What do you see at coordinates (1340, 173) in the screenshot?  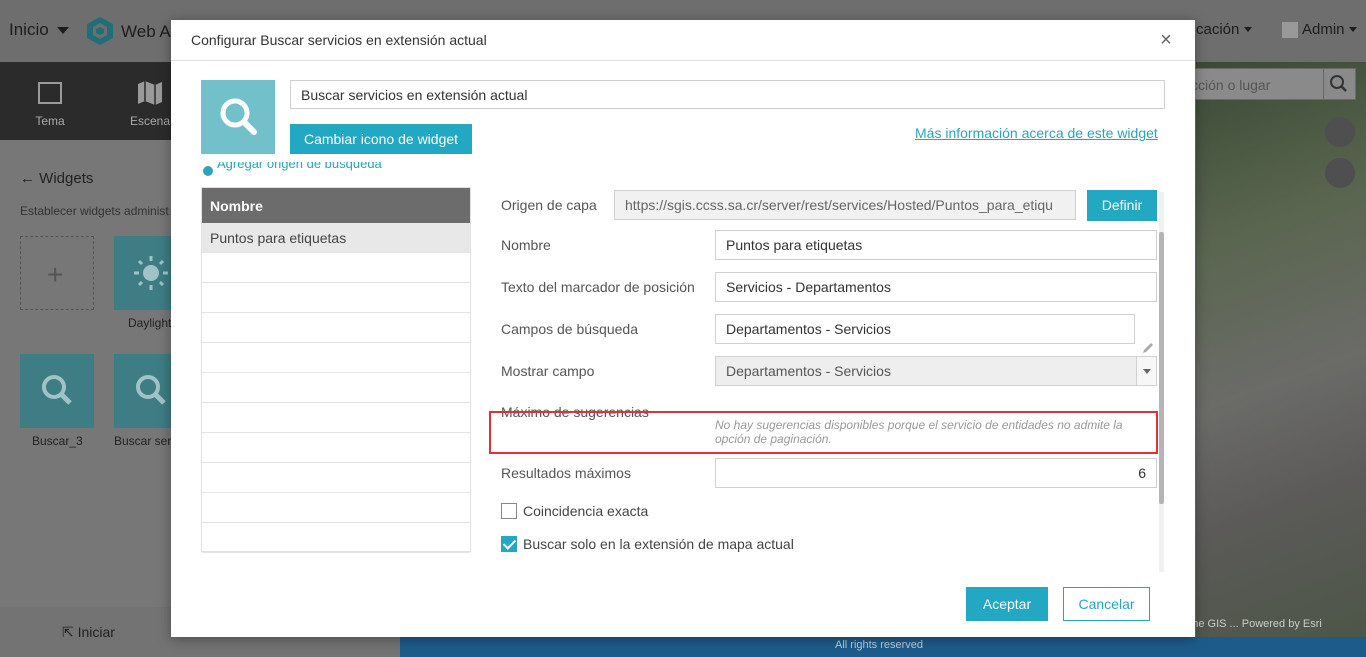 I see `fullscreen-icon` at bounding box center [1340, 173].